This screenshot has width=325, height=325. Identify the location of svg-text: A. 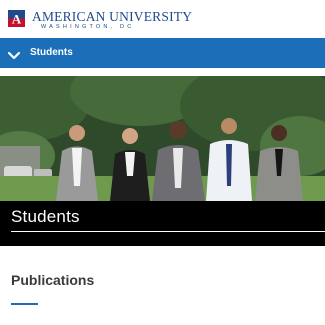
(17, 19).